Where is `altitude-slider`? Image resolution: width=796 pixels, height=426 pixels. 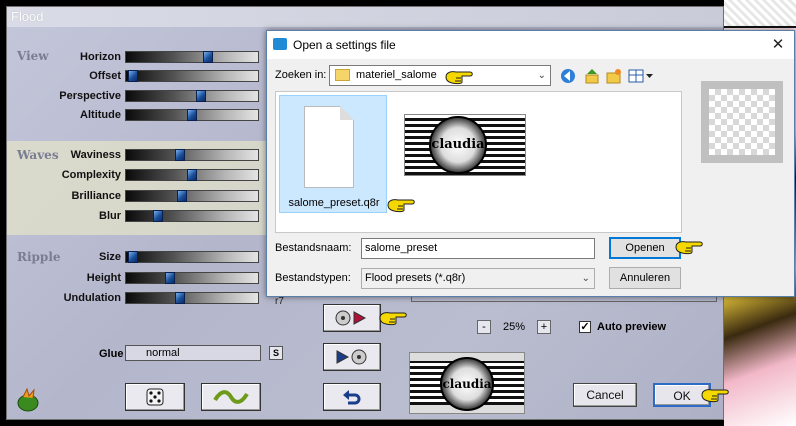
altitude-slider is located at coordinates (192, 115).